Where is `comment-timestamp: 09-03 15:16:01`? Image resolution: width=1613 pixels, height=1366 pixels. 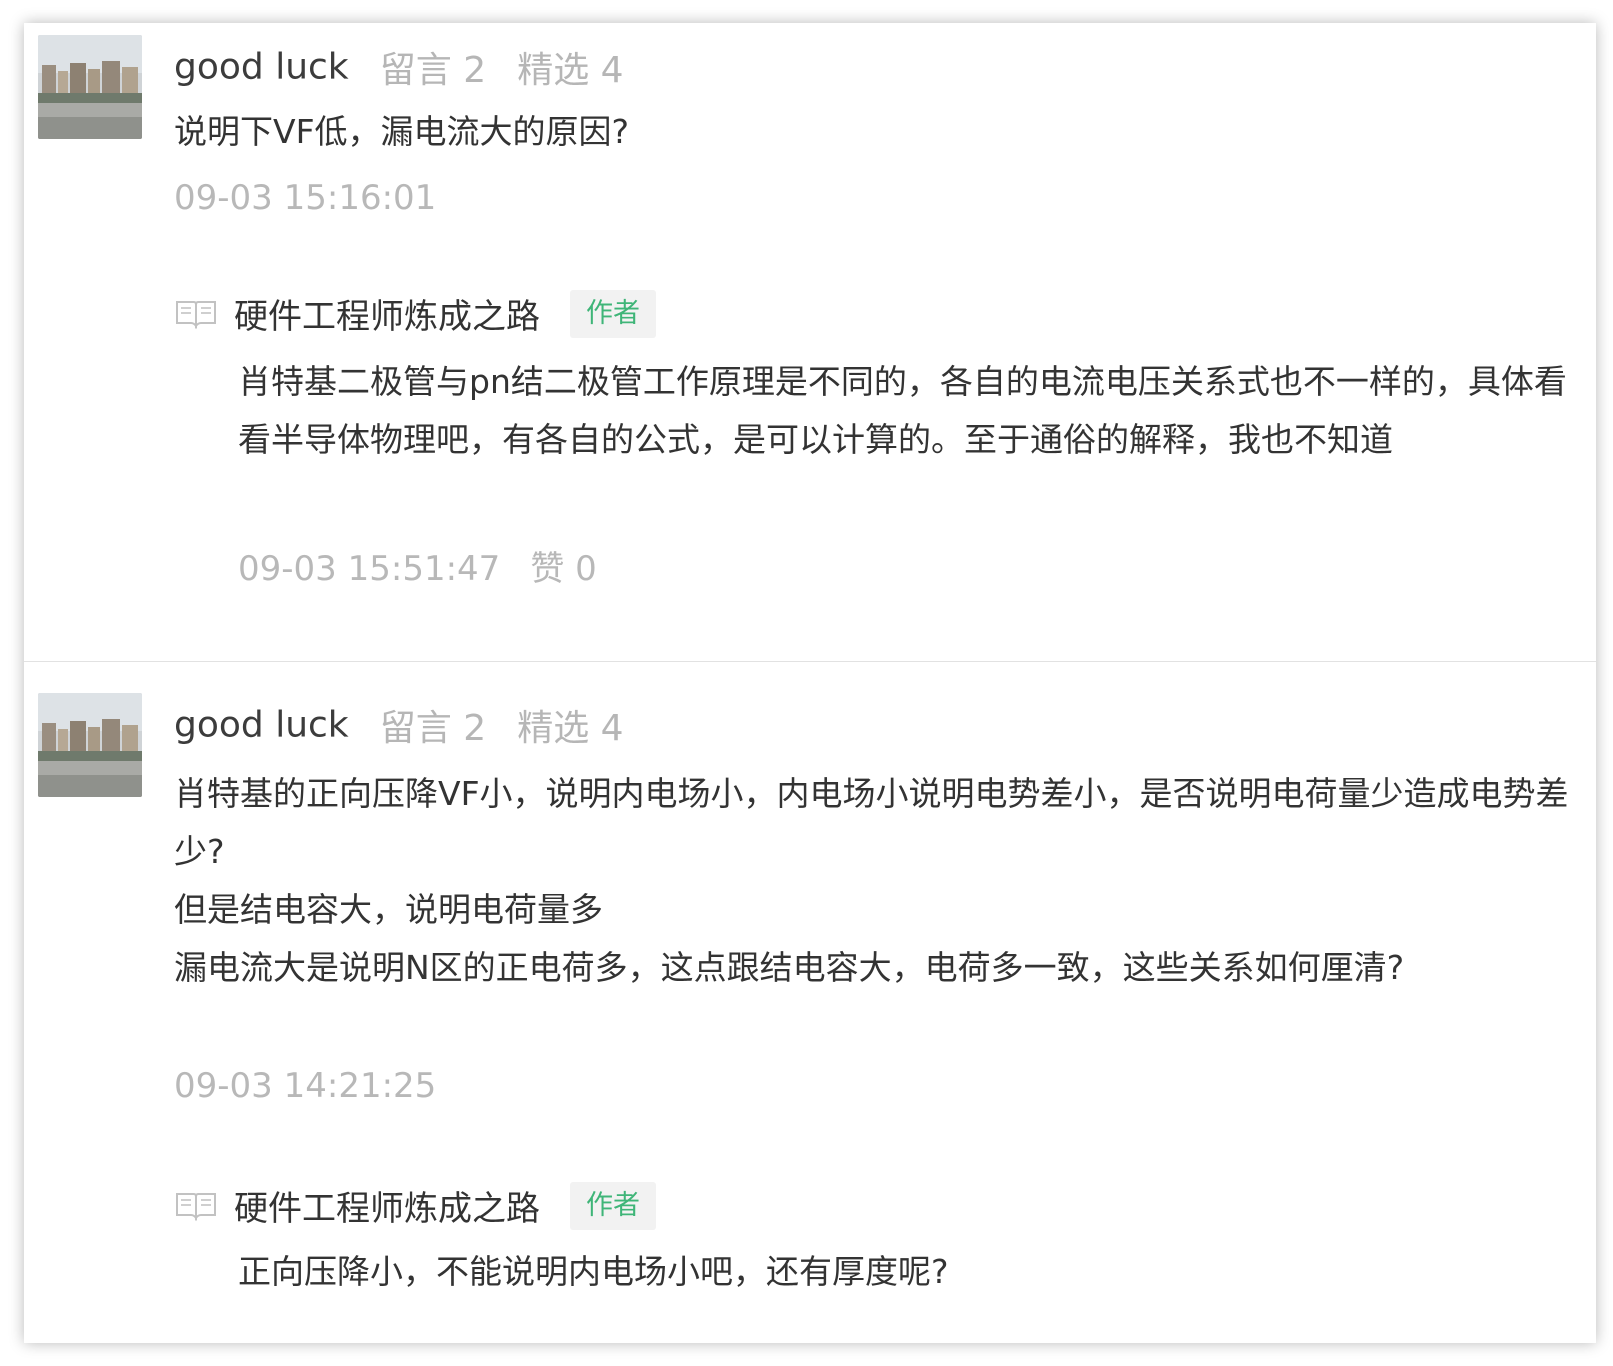 comment-timestamp: 09-03 15:16:01 is located at coordinates (305, 198).